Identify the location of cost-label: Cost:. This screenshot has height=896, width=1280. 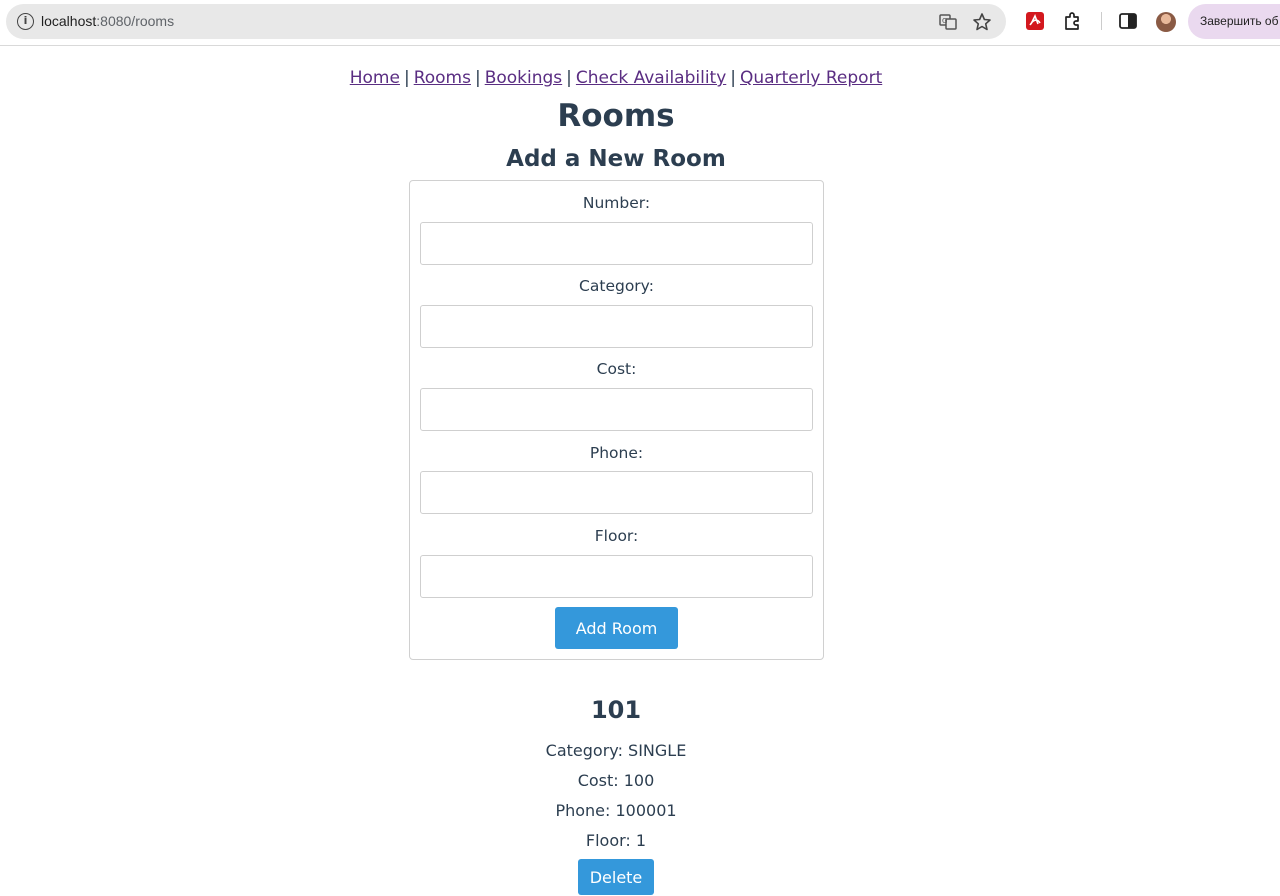
(616, 369).